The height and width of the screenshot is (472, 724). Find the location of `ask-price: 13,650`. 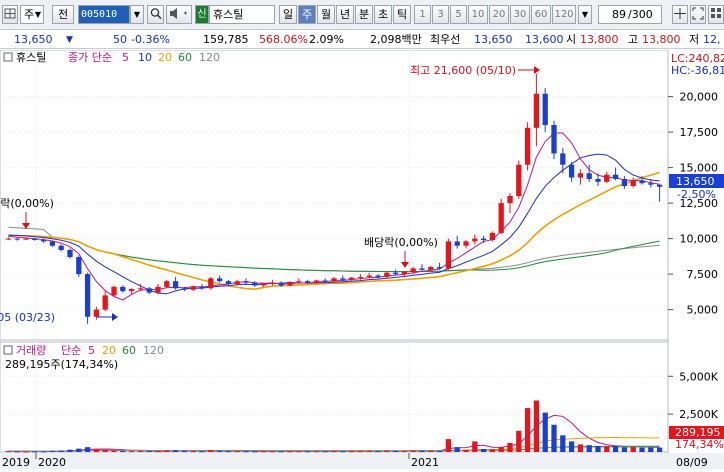

ask-price: 13,650 is located at coordinates (493, 39).